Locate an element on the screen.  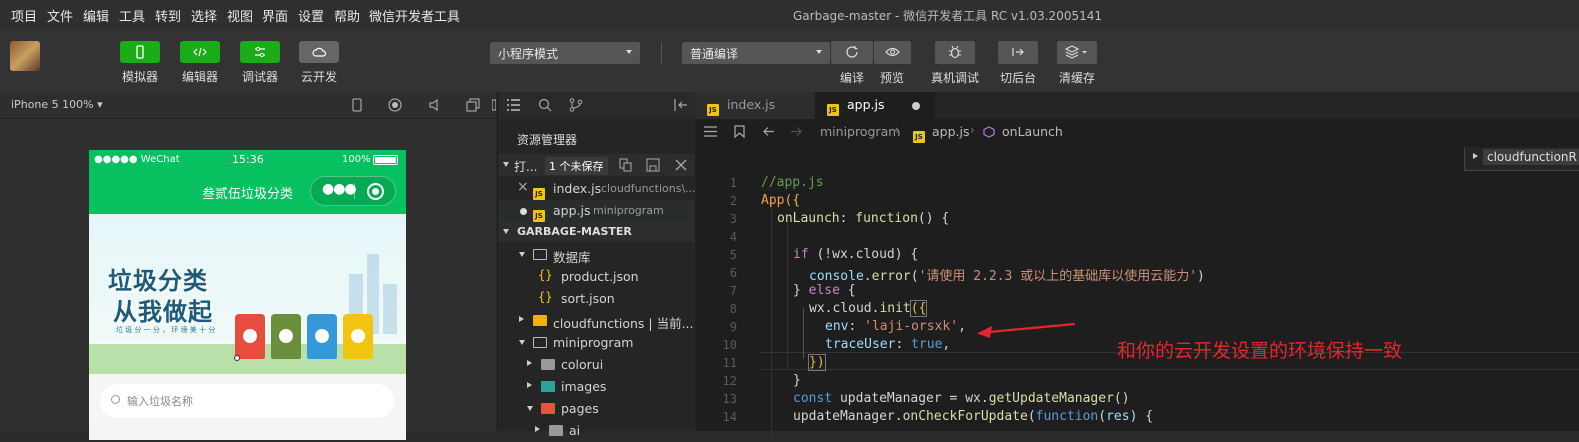
debugger-button is located at coordinates (260, 52).